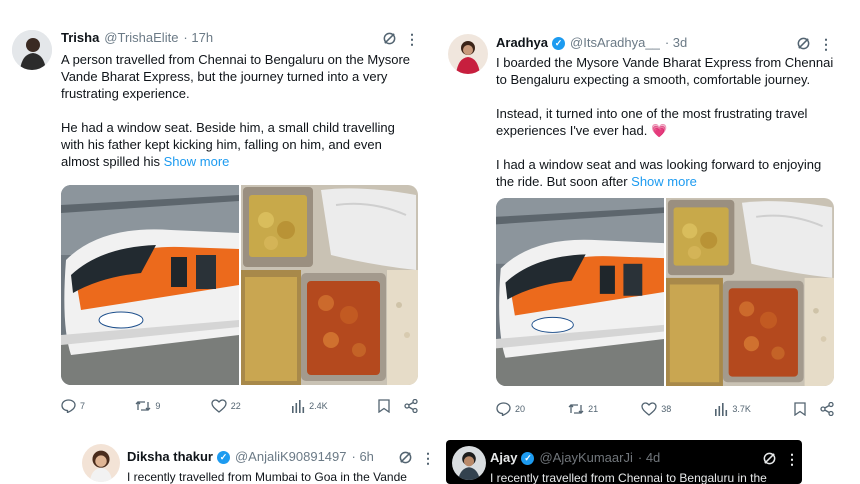 The height and width of the screenshot is (484, 860). I want to click on repost-button: 9, so click(147, 406).